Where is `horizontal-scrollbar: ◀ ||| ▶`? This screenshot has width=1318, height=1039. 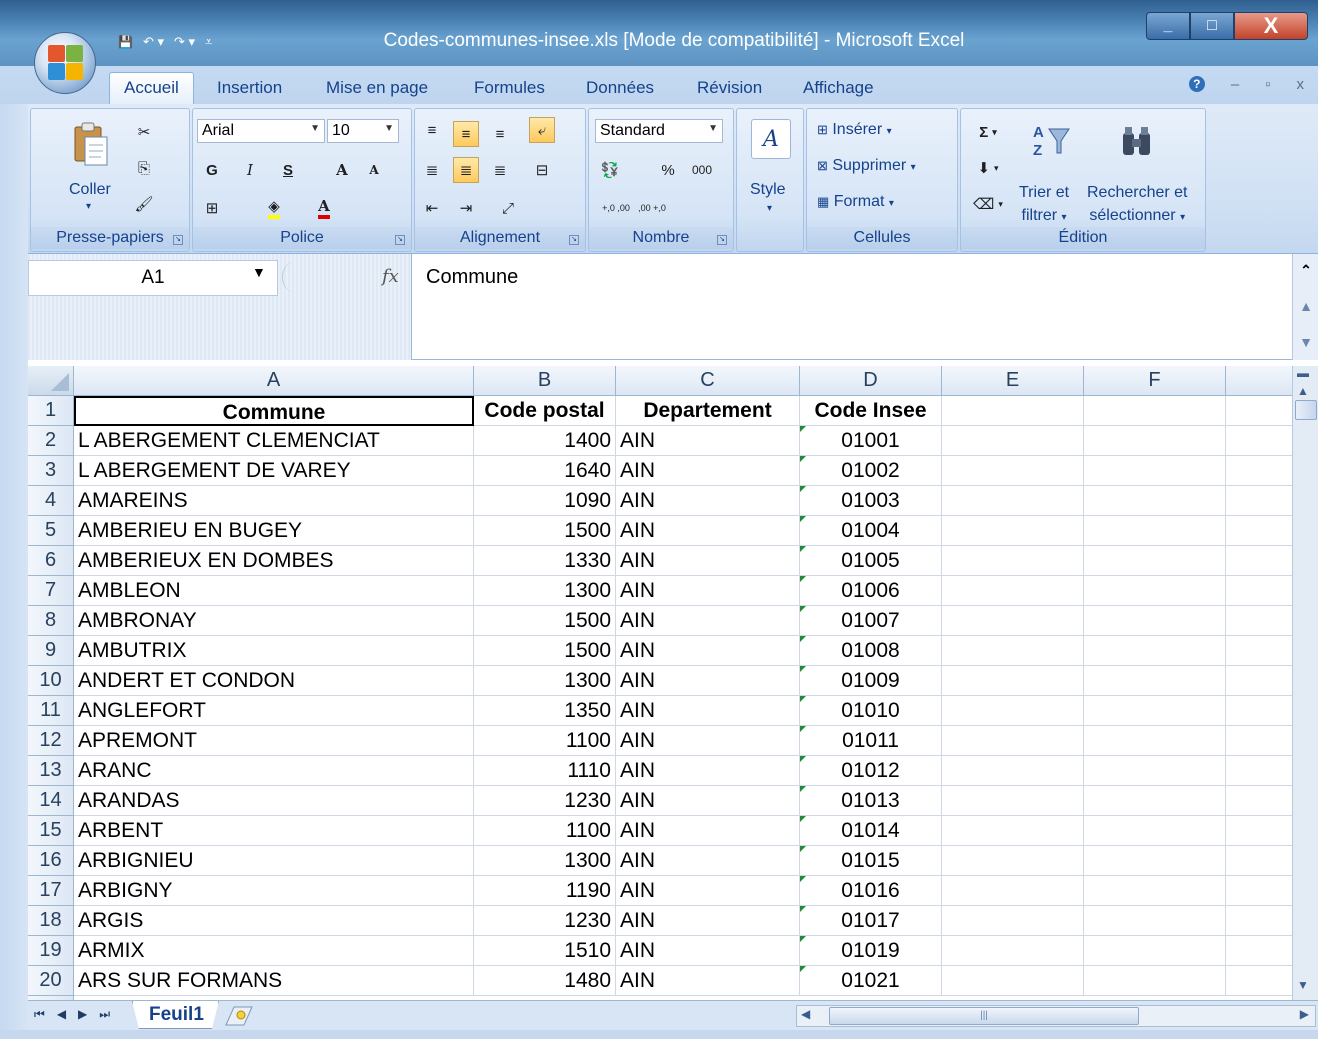 horizontal-scrollbar: ◀ ||| ▶ is located at coordinates (1056, 1016).